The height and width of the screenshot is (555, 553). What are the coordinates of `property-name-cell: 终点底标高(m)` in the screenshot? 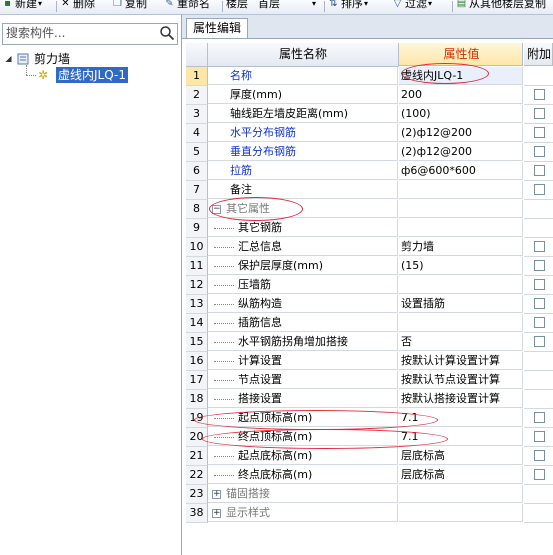 It's located at (303, 475).